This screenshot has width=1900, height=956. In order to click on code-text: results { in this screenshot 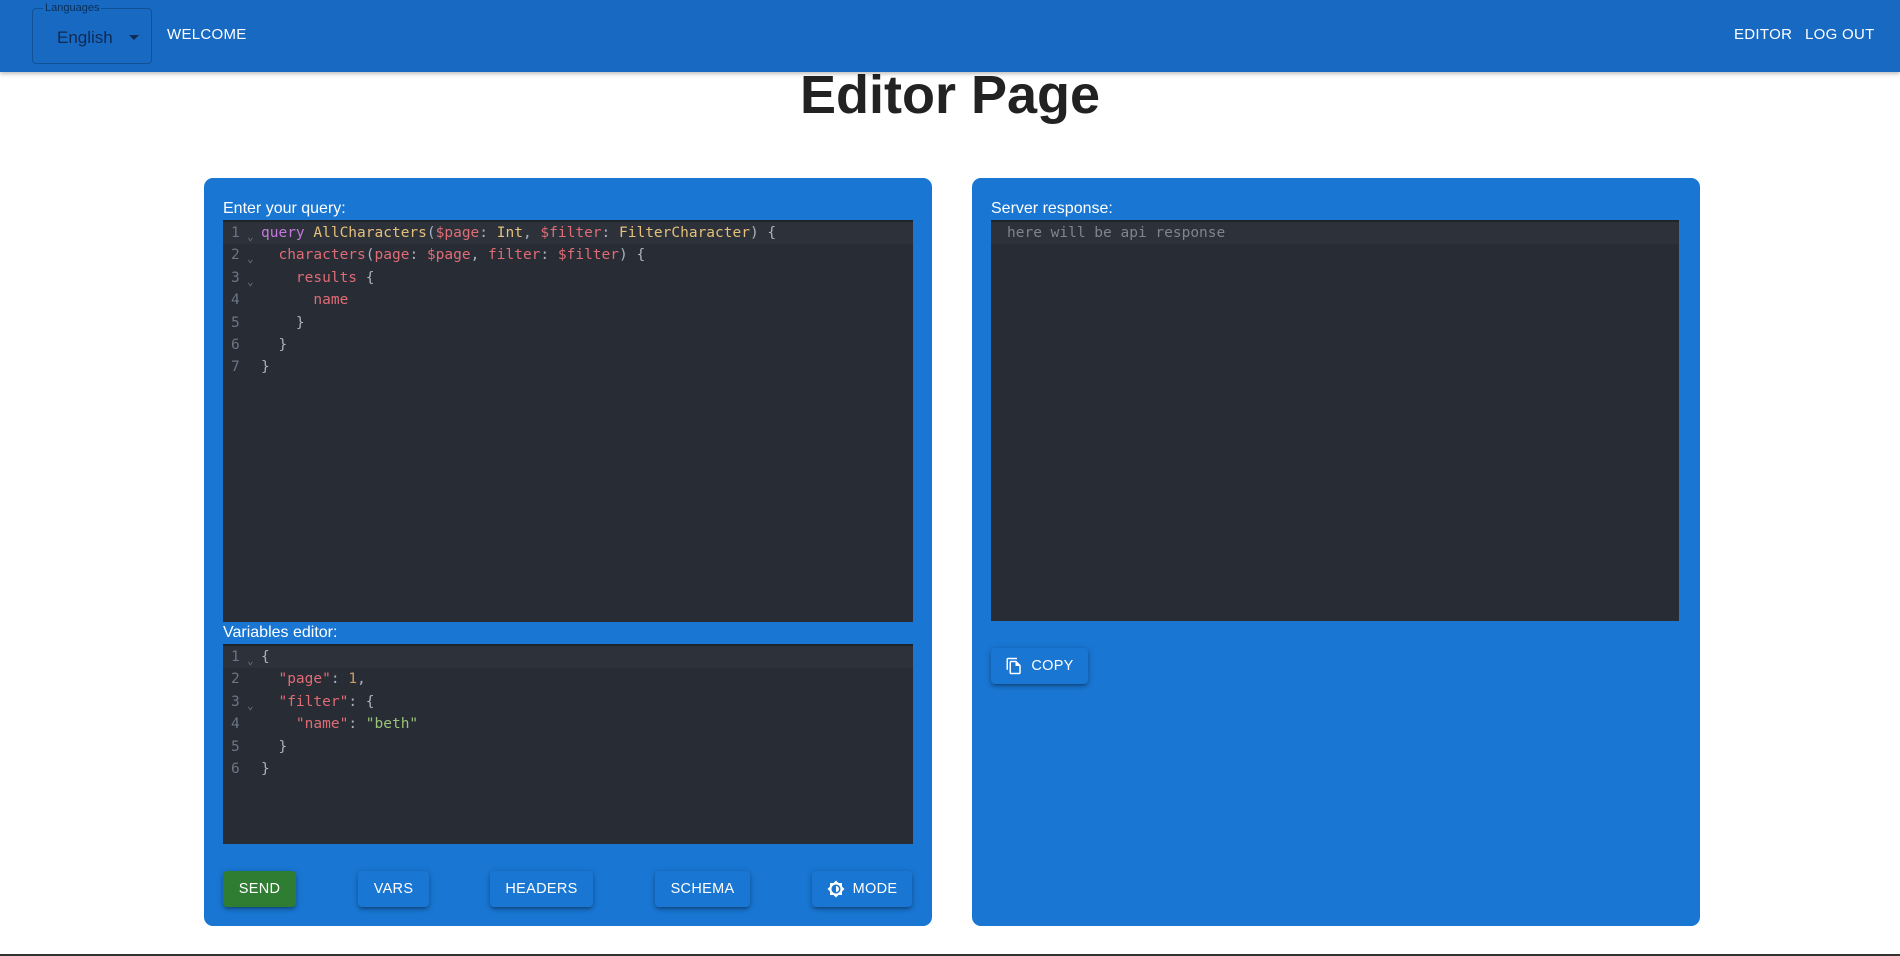, I will do `click(335, 277)`.